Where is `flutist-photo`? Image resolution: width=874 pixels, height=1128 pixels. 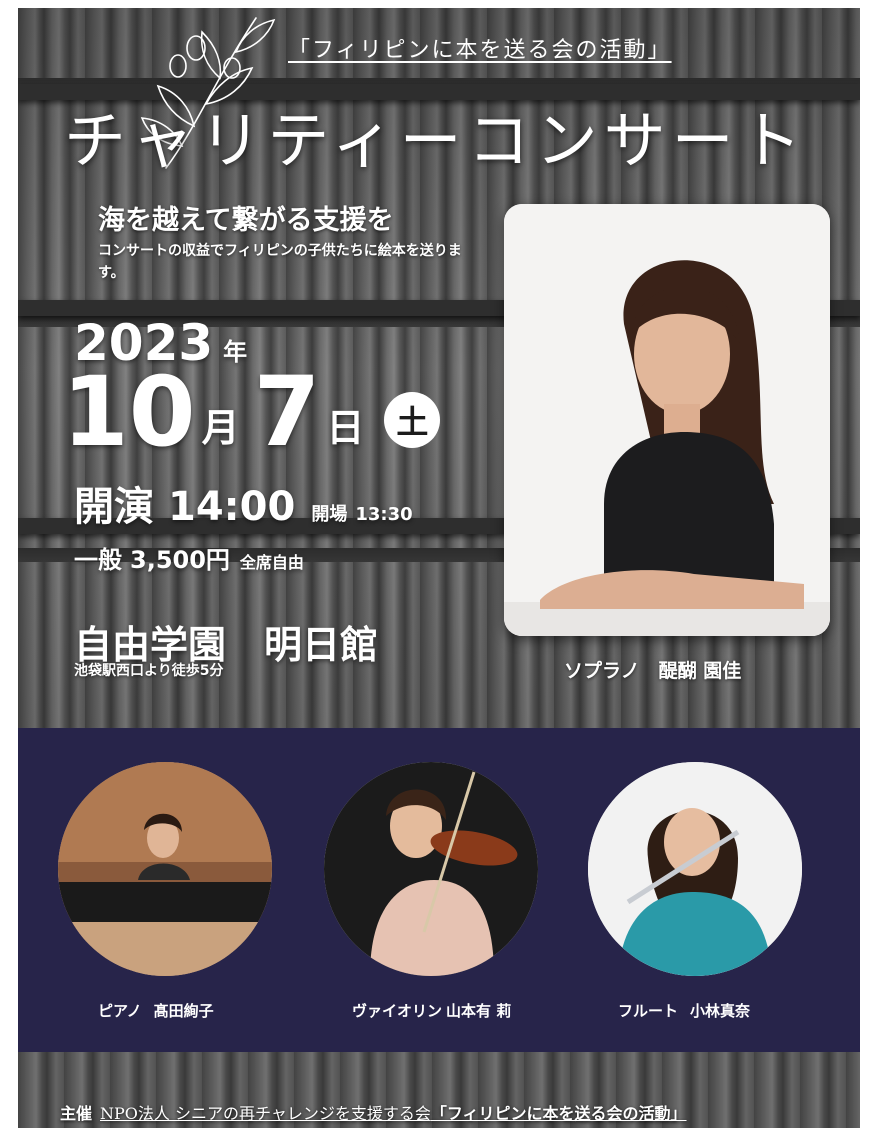
flutist-photo is located at coordinates (695, 869).